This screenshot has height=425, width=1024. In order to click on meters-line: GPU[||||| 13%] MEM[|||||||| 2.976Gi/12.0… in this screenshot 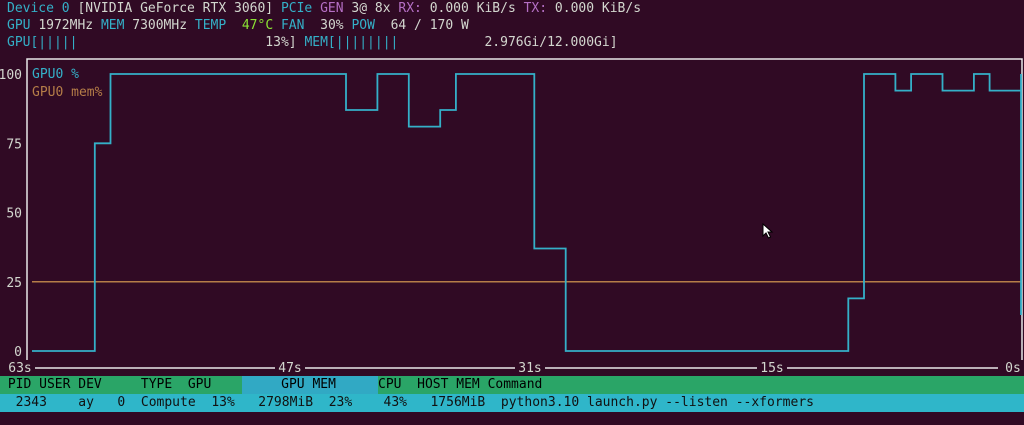, I will do `click(312, 42)`.